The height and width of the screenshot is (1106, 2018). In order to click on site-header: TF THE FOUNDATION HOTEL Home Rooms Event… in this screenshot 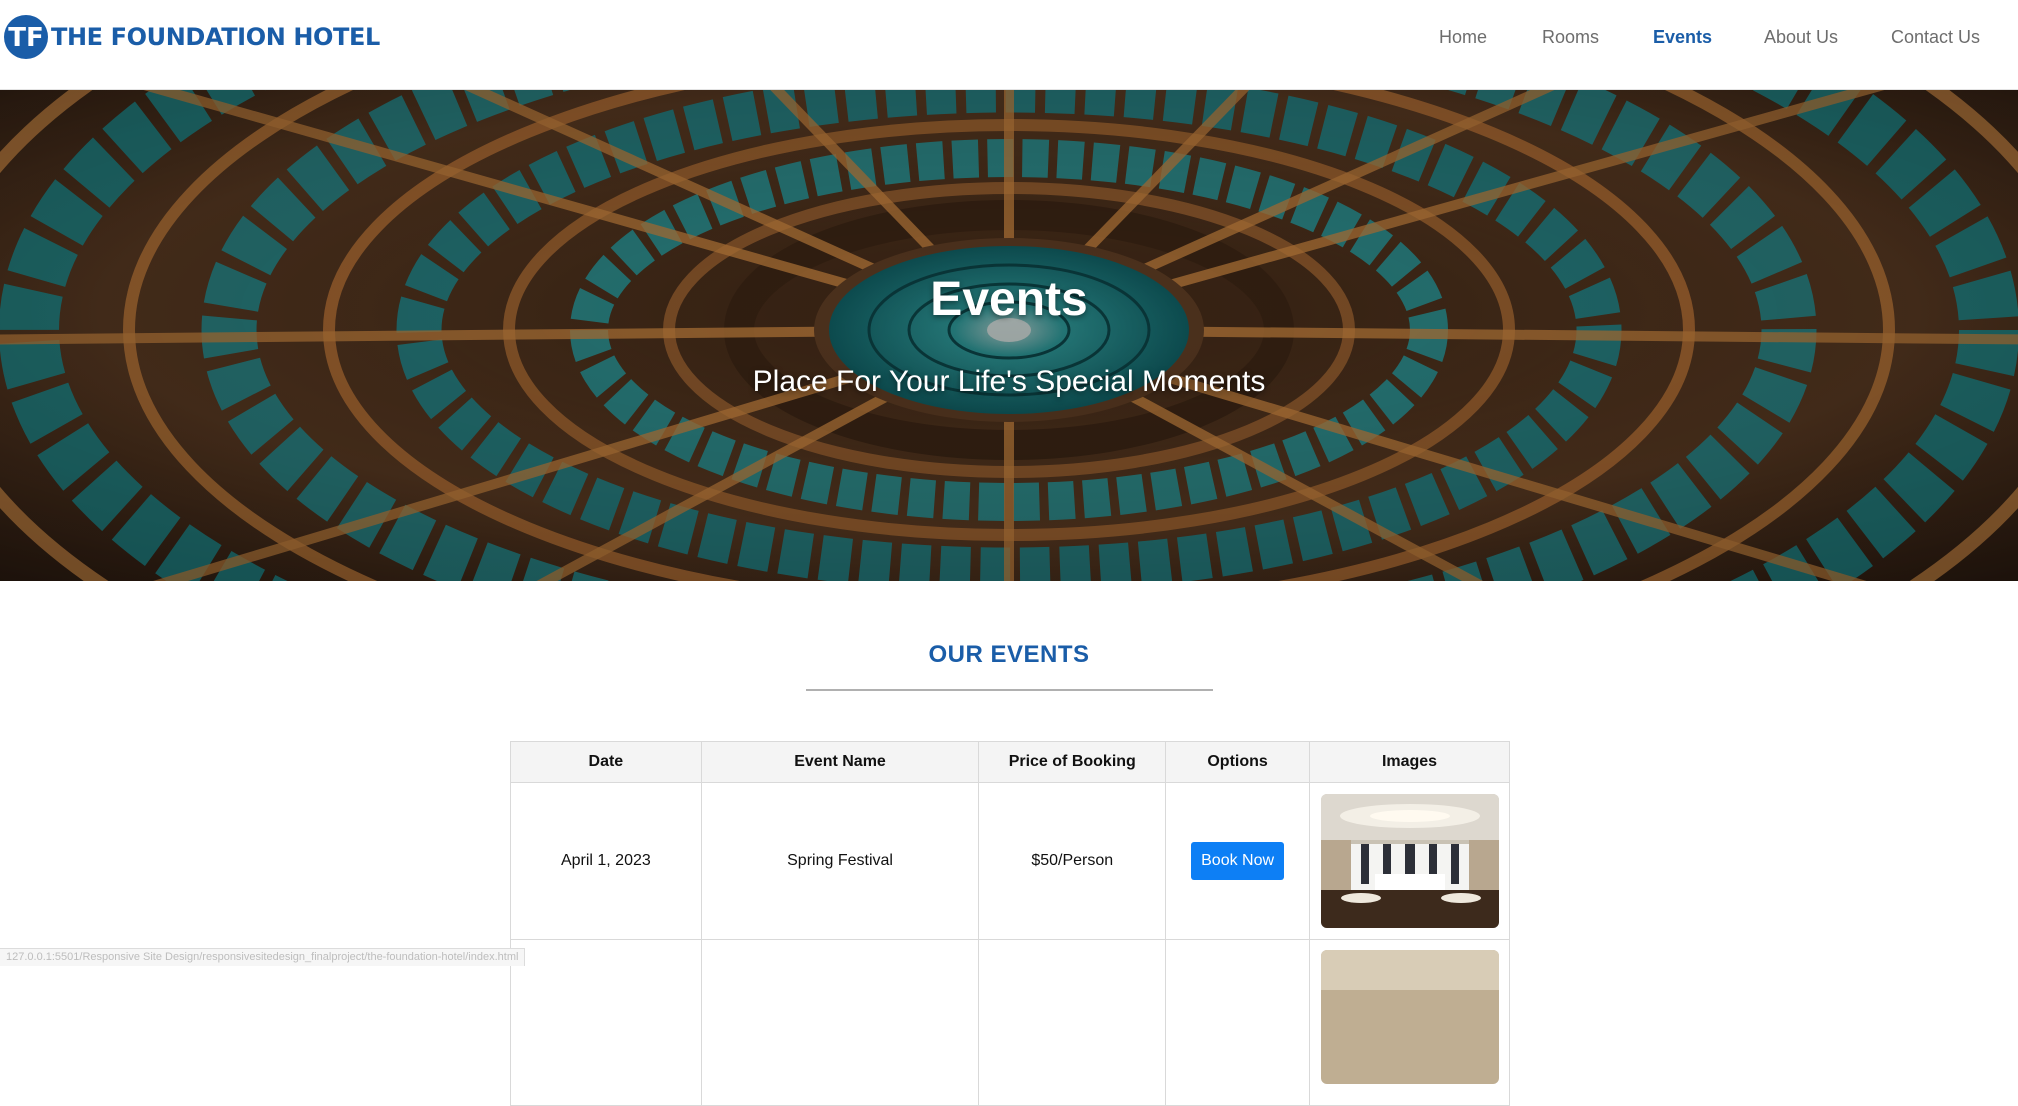, I will do `click(1009, 45)`.